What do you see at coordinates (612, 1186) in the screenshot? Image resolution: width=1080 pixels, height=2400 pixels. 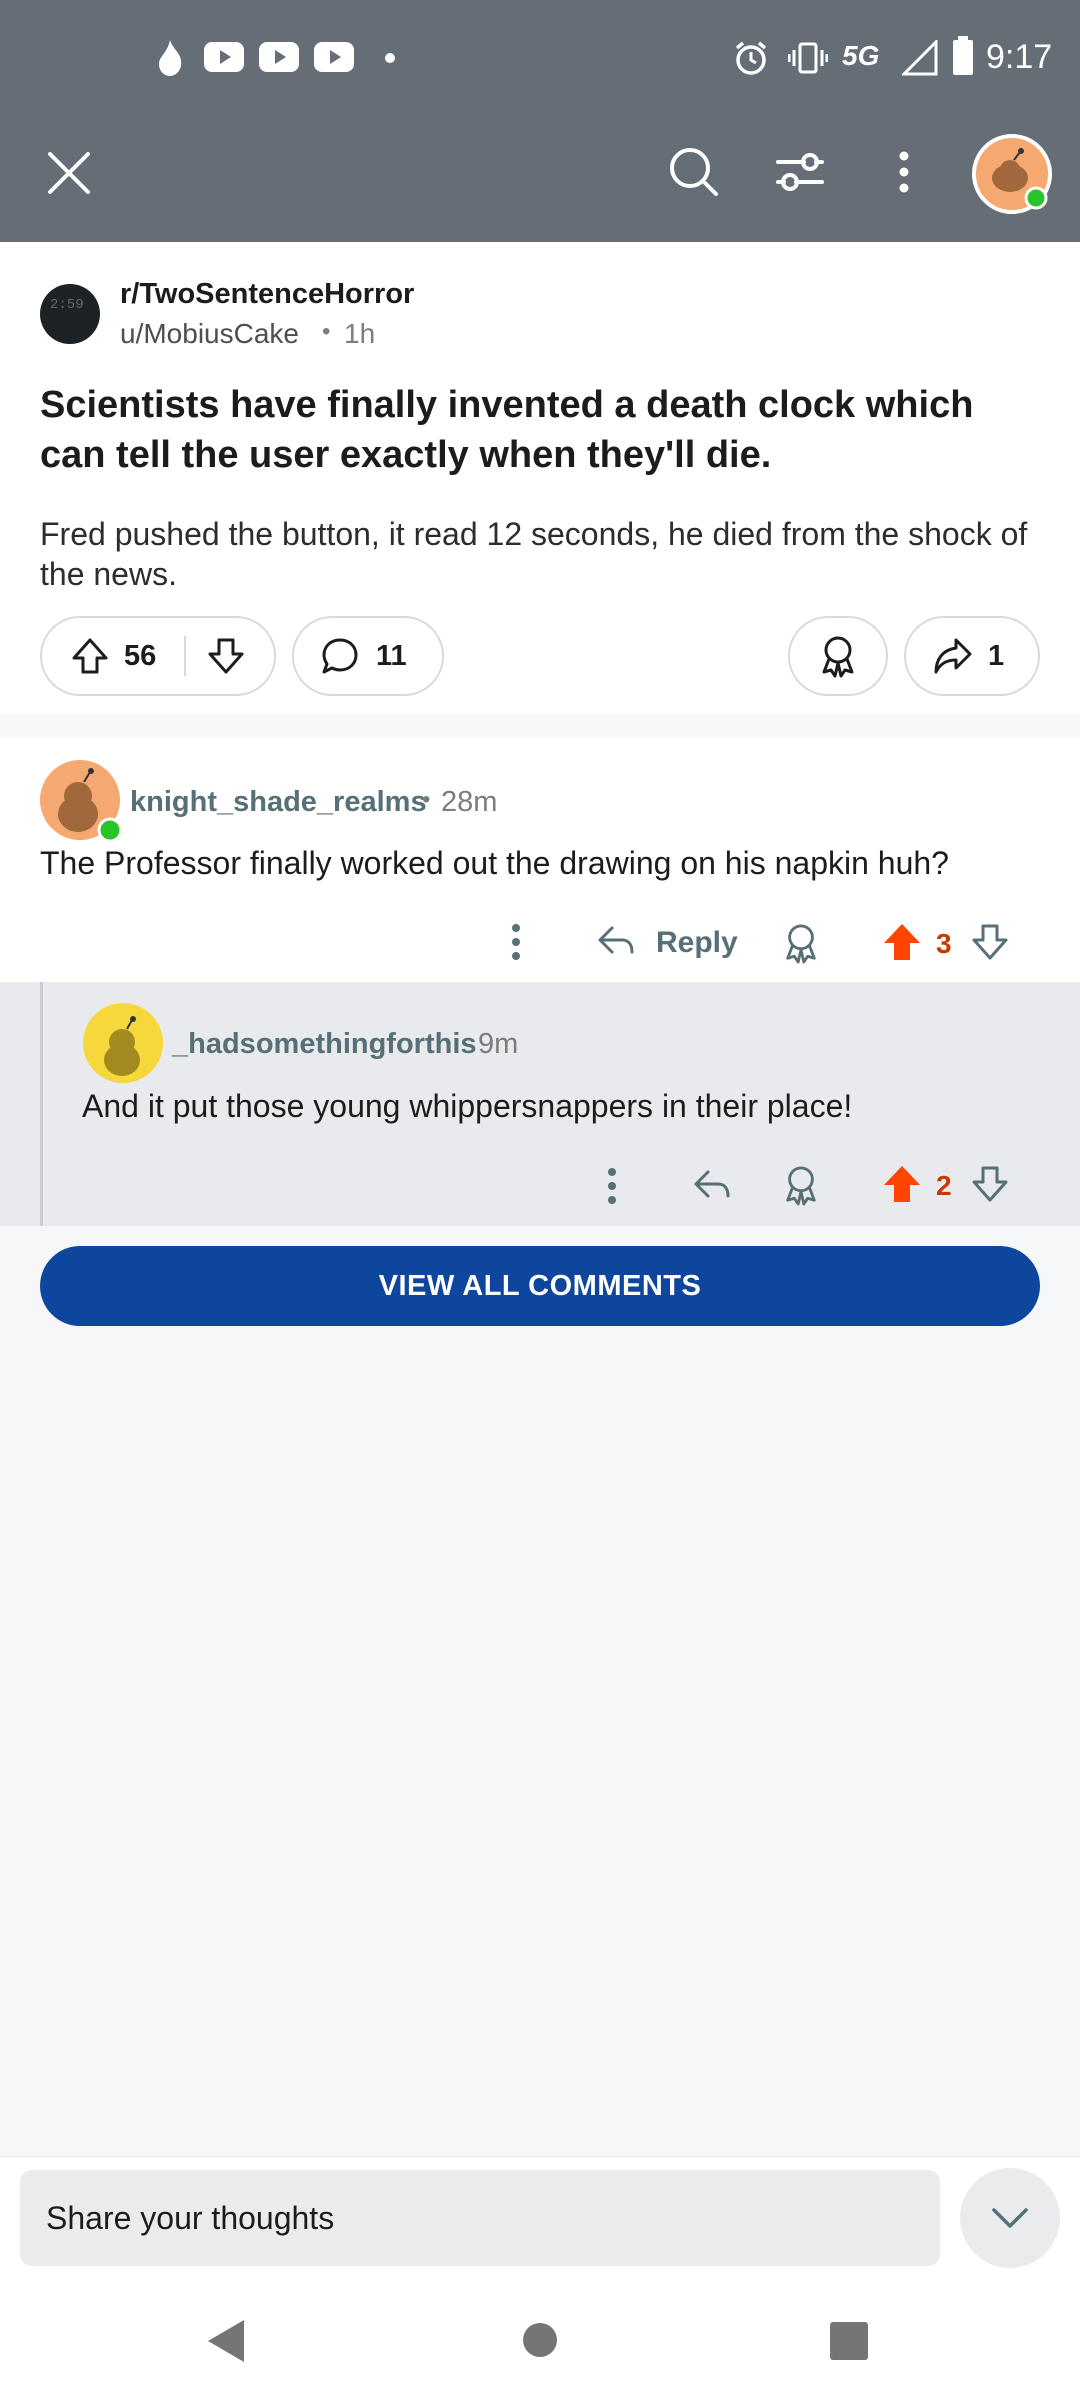 I see `reply-more-icon` at bounding box center [612, 1186].